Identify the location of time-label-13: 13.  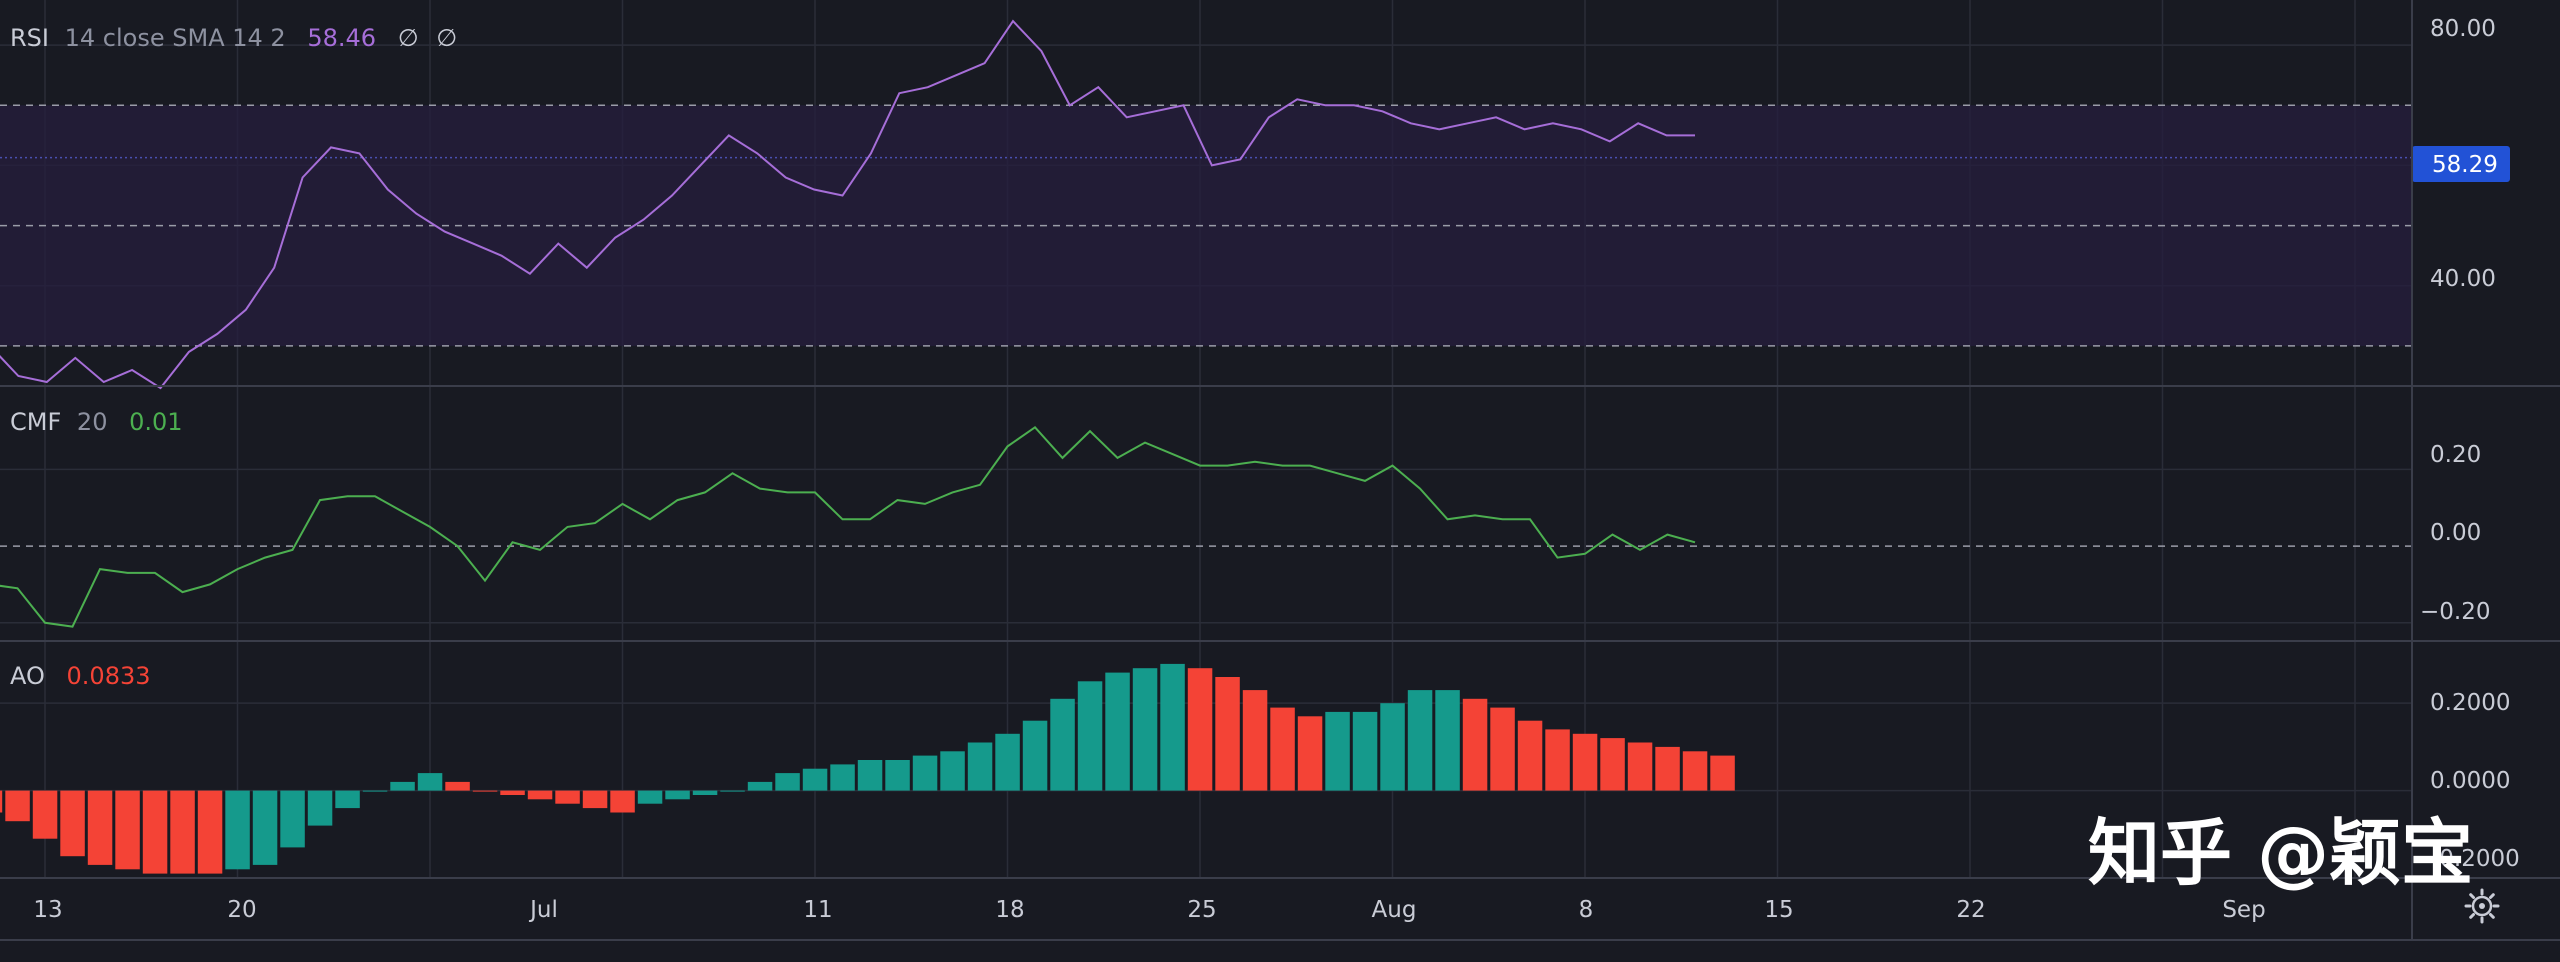
(47, 910).